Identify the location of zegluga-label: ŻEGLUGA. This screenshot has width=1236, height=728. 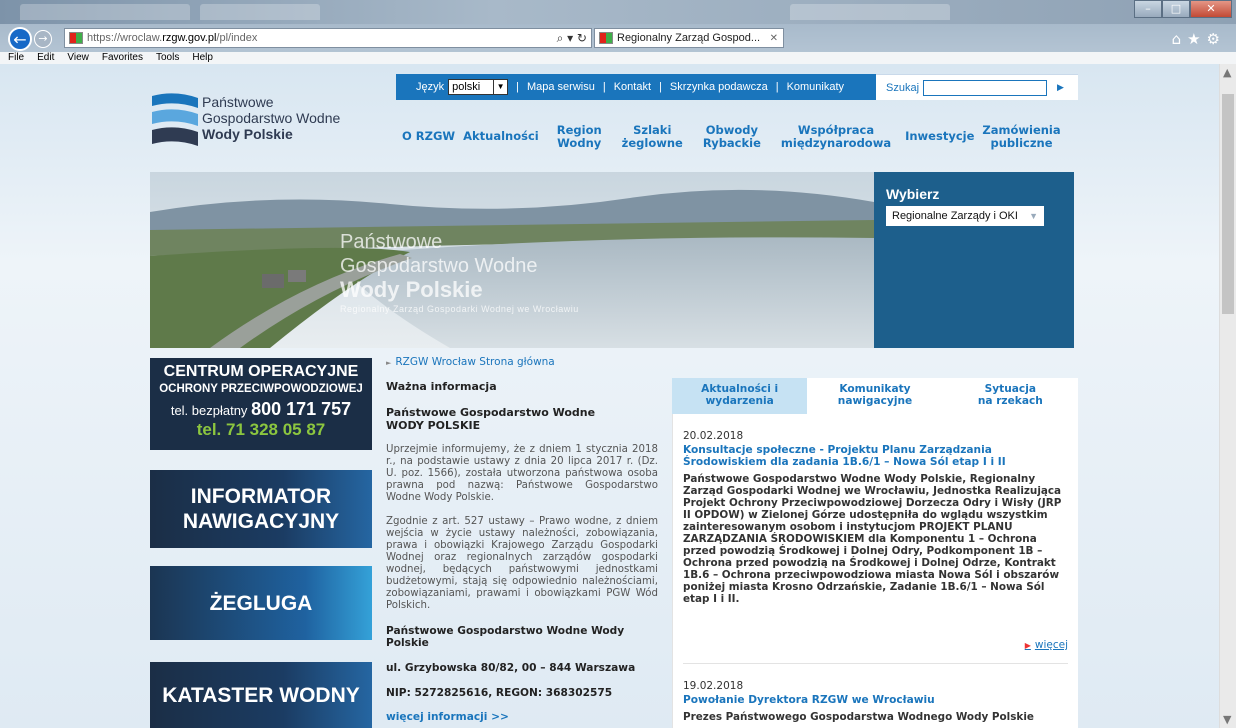
(261, 603).